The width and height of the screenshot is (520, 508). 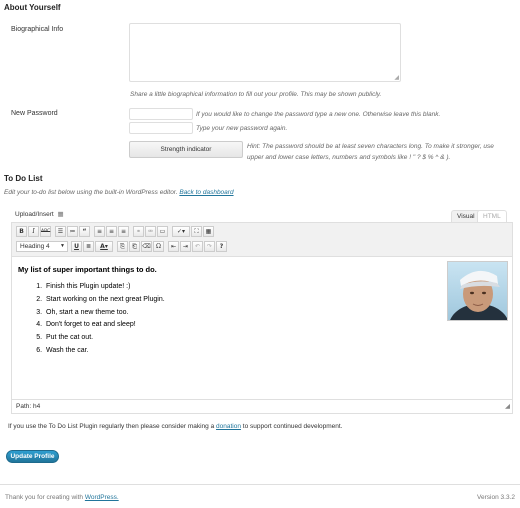 What do you see at coordinates (84, 231) in the screenshot?
I see `blockquote-icon: “` at bounding box center [84, 231].